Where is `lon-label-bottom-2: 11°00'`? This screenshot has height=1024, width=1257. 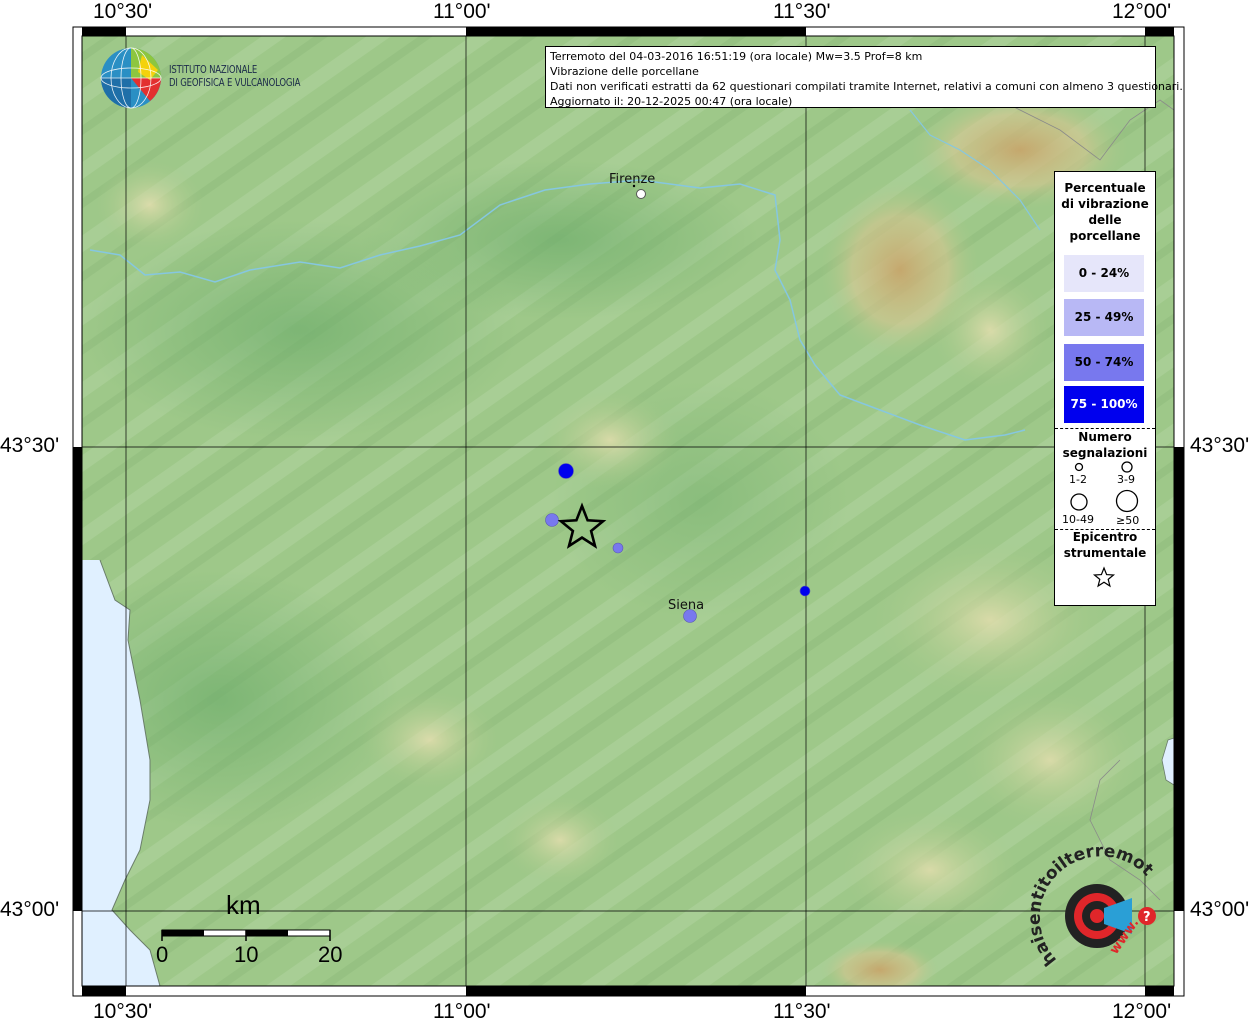
lon-label-bottom-2: 11°00' is located at coordinates (462, 1011).